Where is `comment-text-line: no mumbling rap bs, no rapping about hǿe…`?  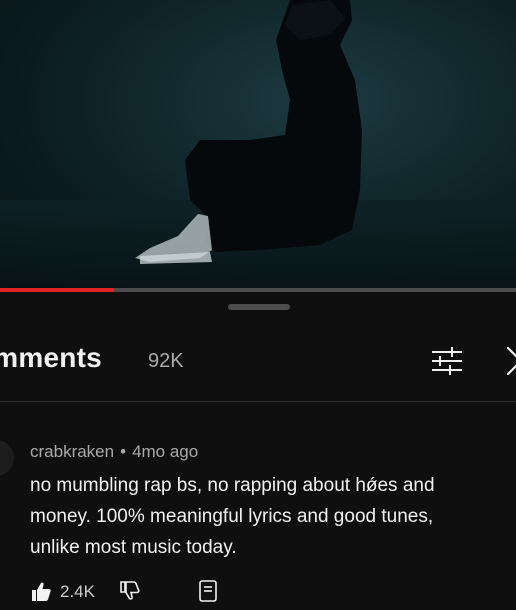 comment-text-line: no mumbling rap bs, no rapping about hǿe… is located at coordinates (232, 485).